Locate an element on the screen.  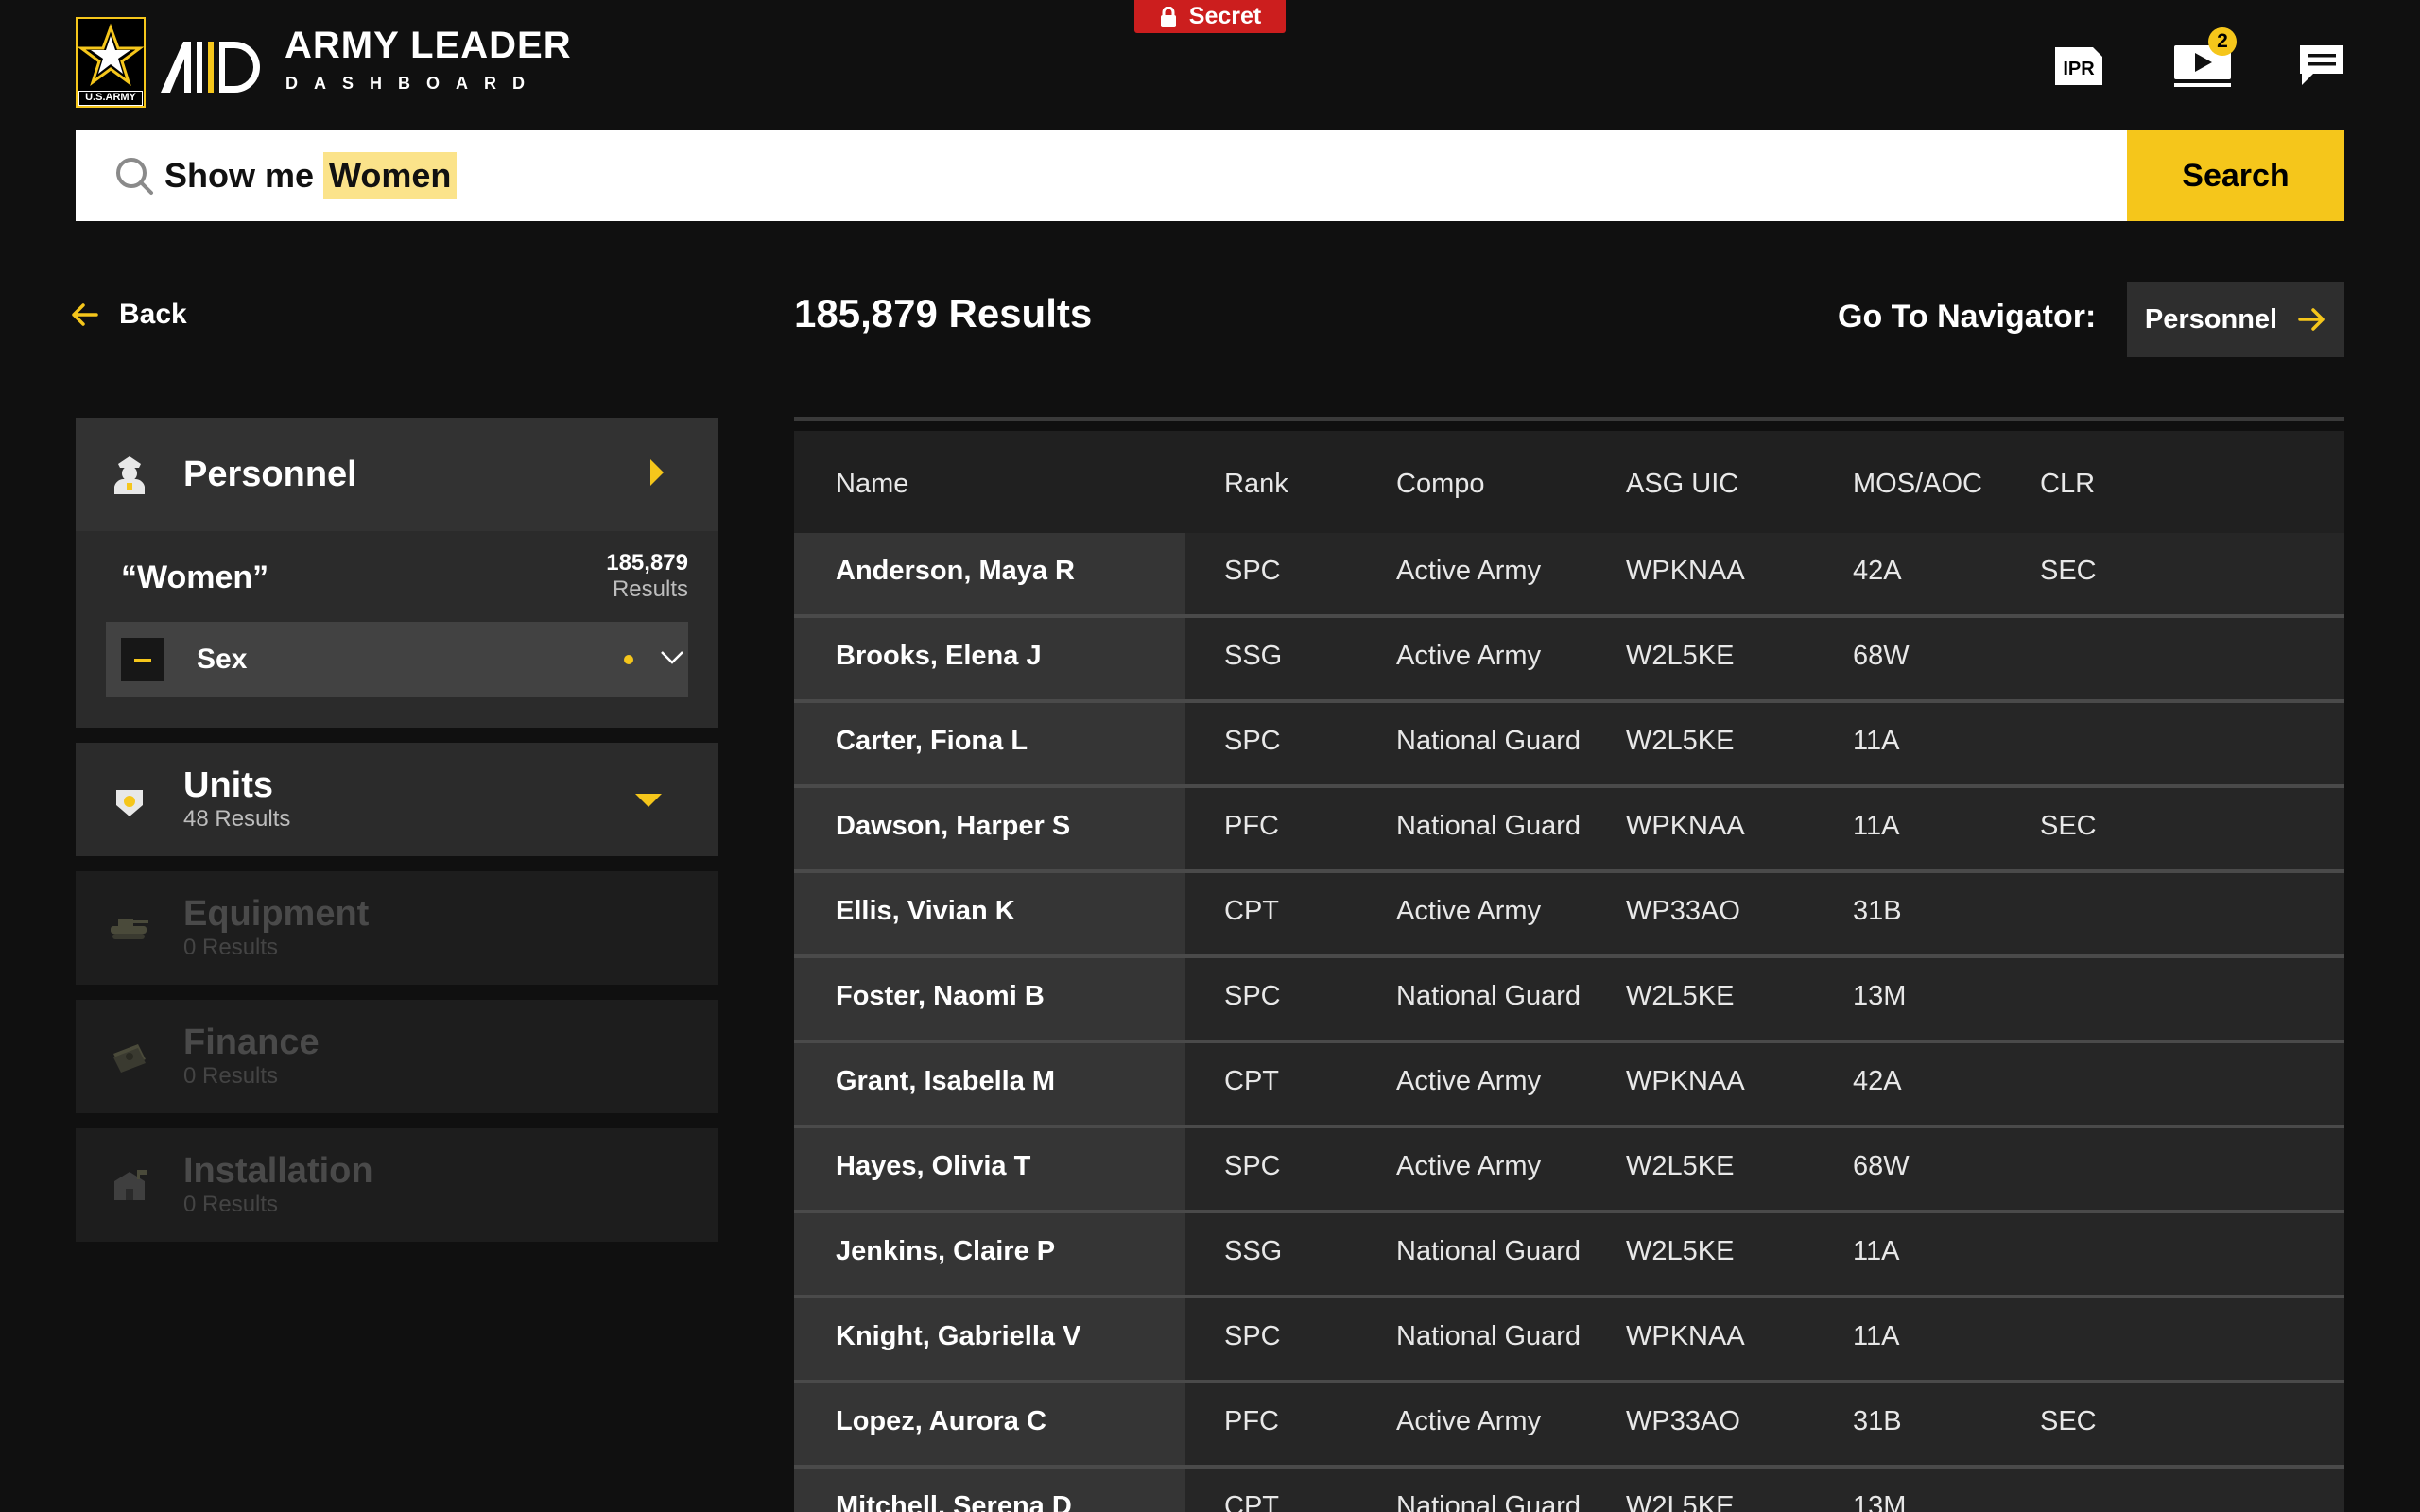
table-row: Grant, Isabella M CPT Active Army WPKNAA 42A is located at coordinates (1569, 1084).